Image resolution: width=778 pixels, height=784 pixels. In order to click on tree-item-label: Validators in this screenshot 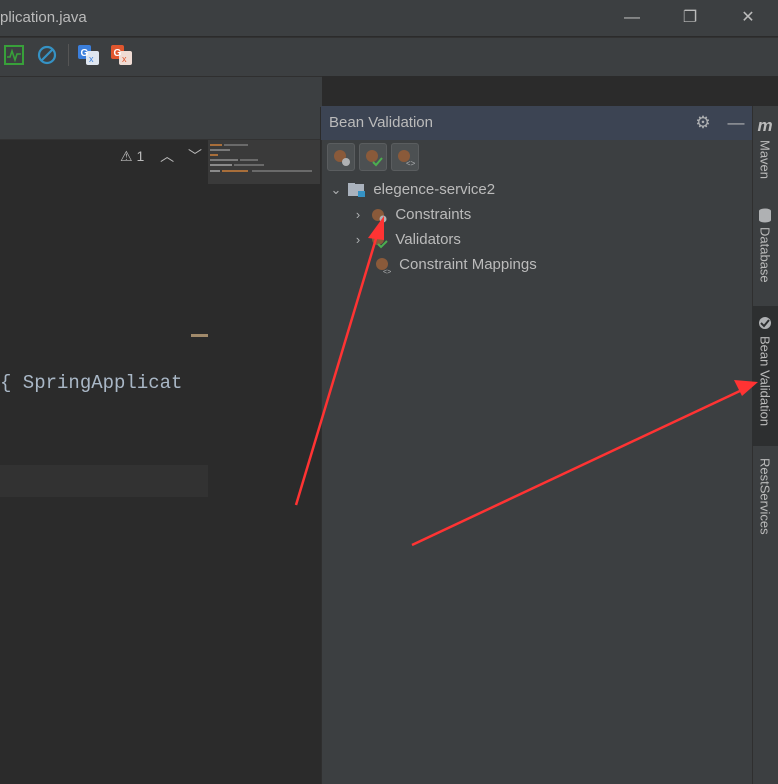, I will do `click(428, 239)`.